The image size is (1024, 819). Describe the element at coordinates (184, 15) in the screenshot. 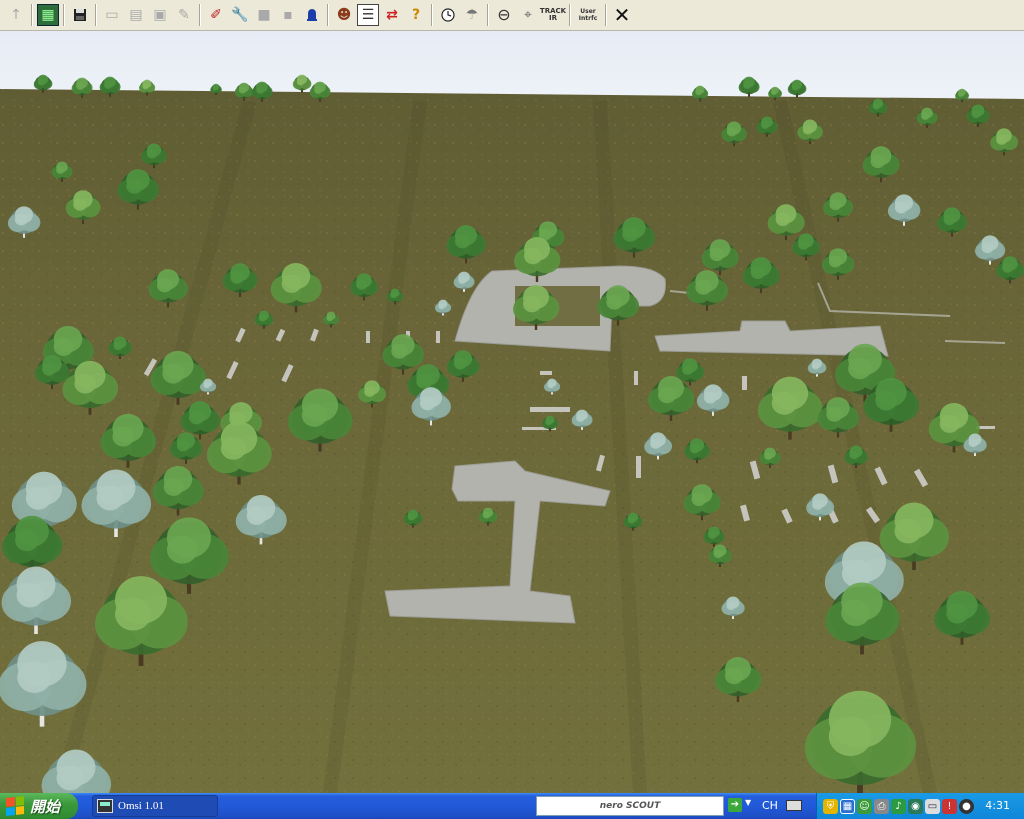

I see `brush-icon: ✎` at that location.